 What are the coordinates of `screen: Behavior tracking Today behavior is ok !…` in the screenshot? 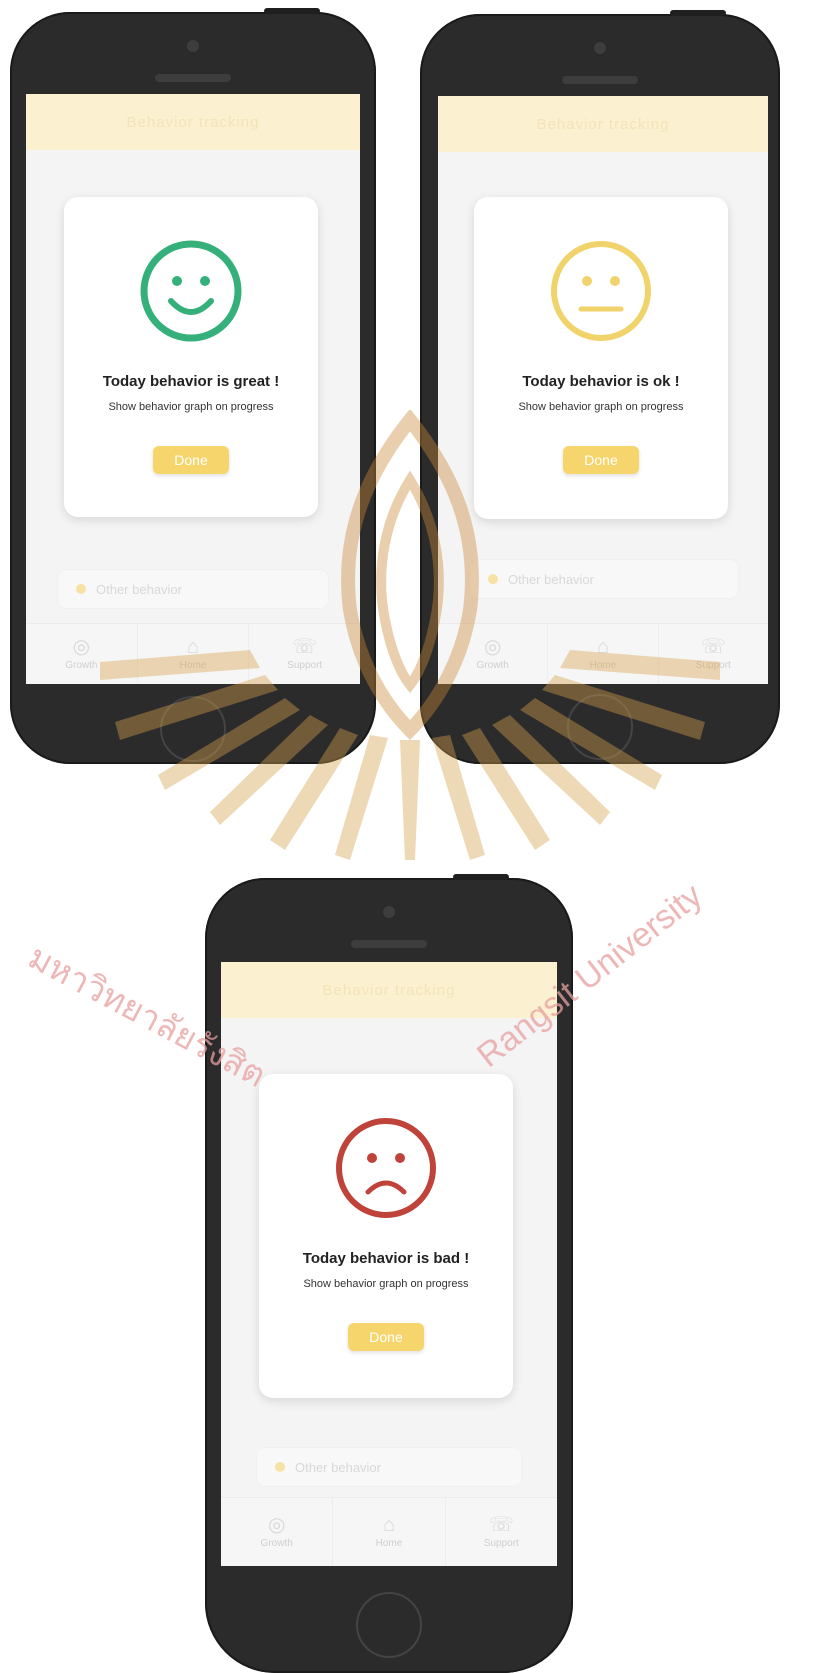 It's located at (603, 390).